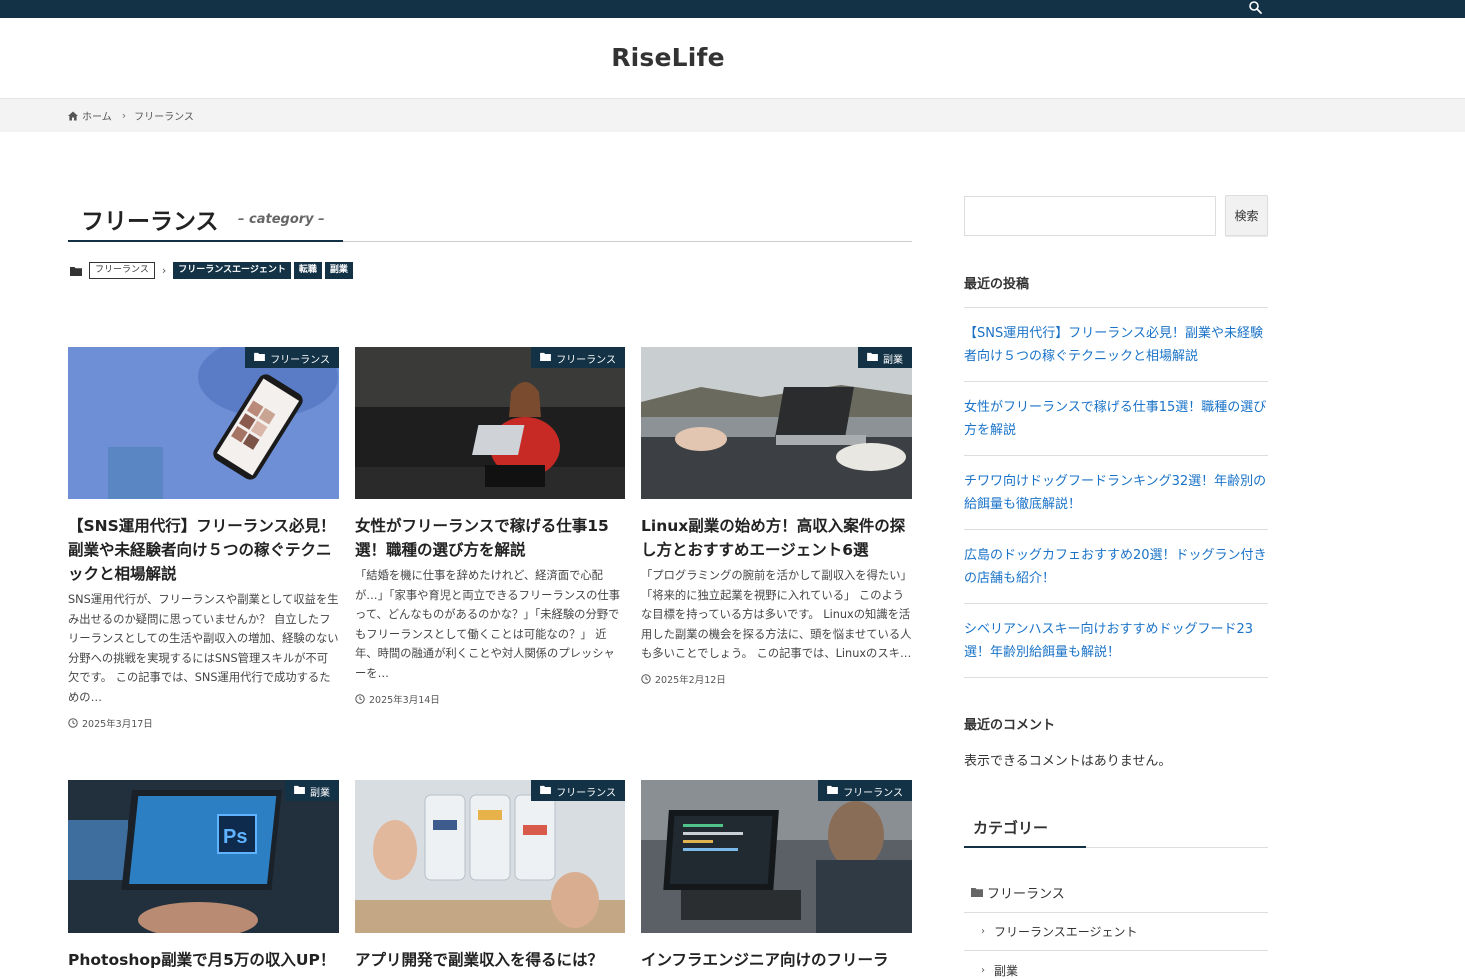 Image resolution: width=1465 pixels, height=979 pixels. Describe the element at coordinates (164, 117) in the screenshot. I see `breadcrumb-current: フリーランス` at that location.